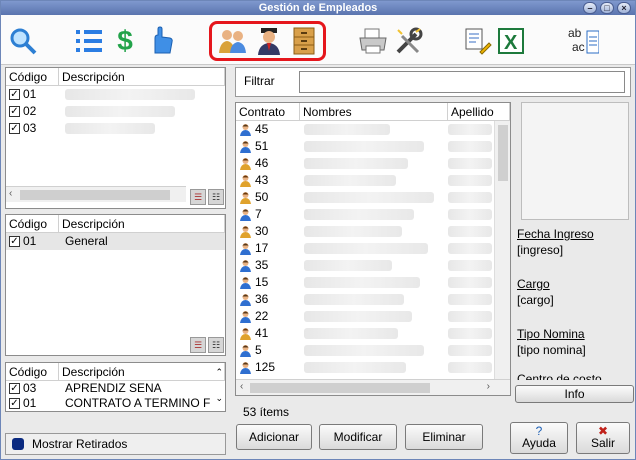 This screenshot has width=636, height=460. What do you see at coordinates (607, 8) in the screenshot?
I see `maximize-button: □` at bounding box center [607, 8].